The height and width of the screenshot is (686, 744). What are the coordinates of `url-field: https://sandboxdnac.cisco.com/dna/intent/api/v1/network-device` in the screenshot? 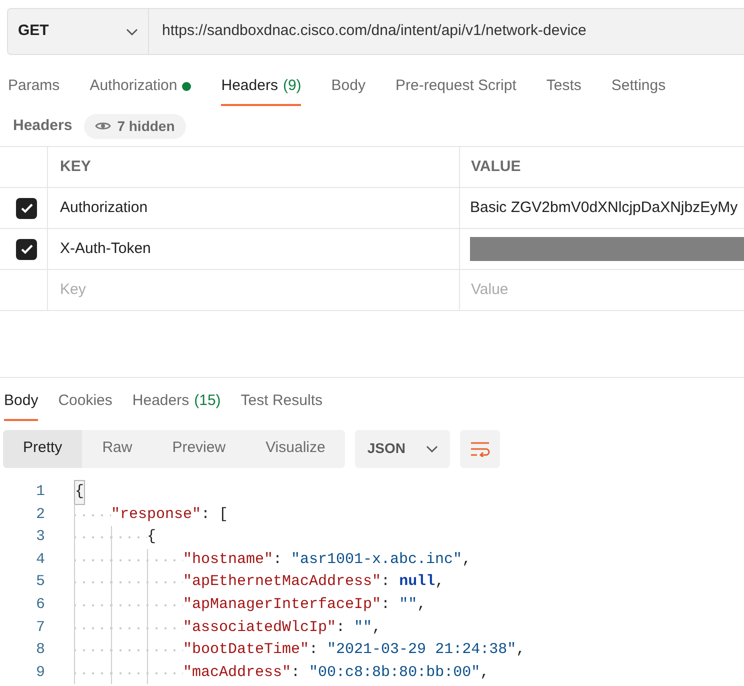 It's located at (367, 31).